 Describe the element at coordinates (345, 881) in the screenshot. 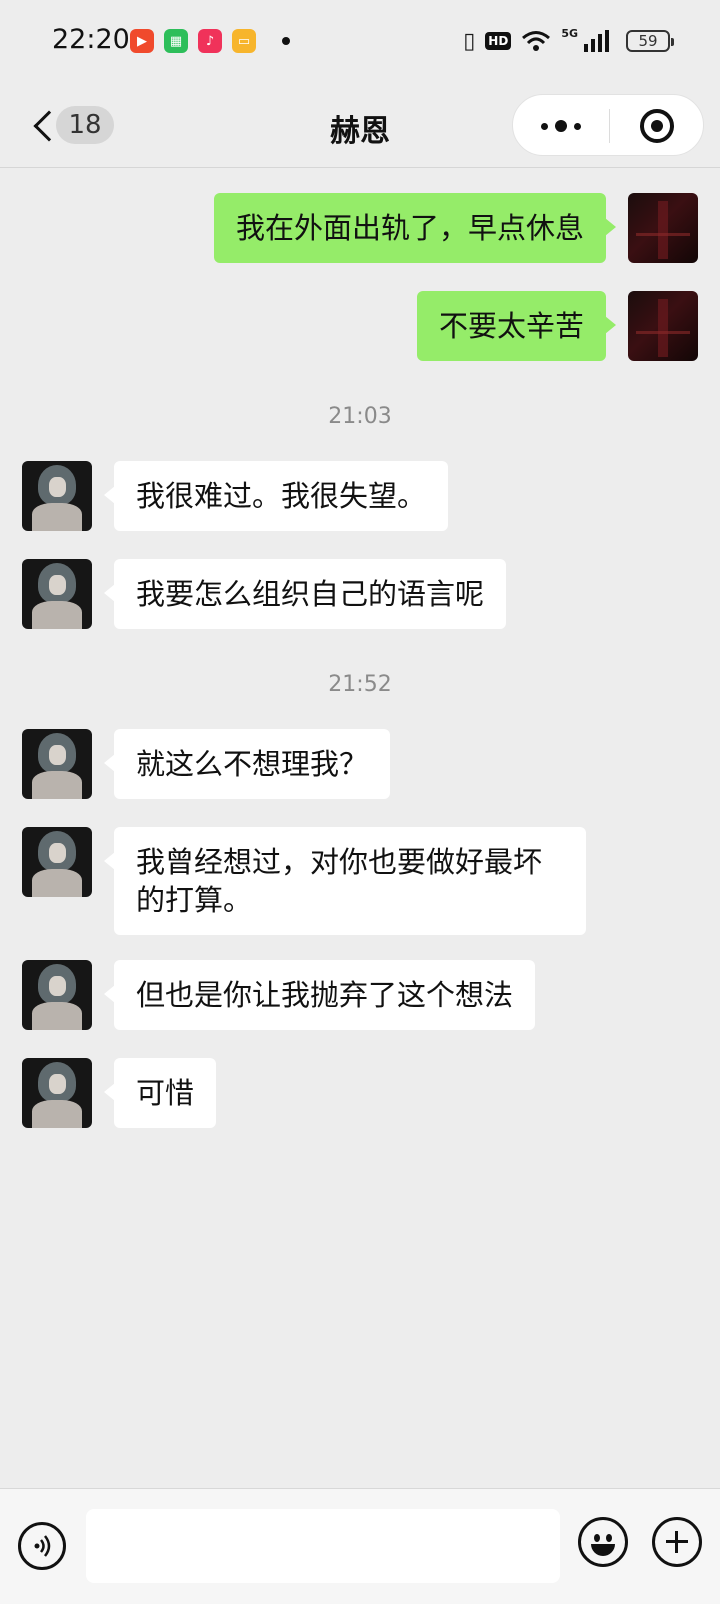

I see `message-bubble: 我曾经想过，对你也要做好最坏的打算。` at that location.